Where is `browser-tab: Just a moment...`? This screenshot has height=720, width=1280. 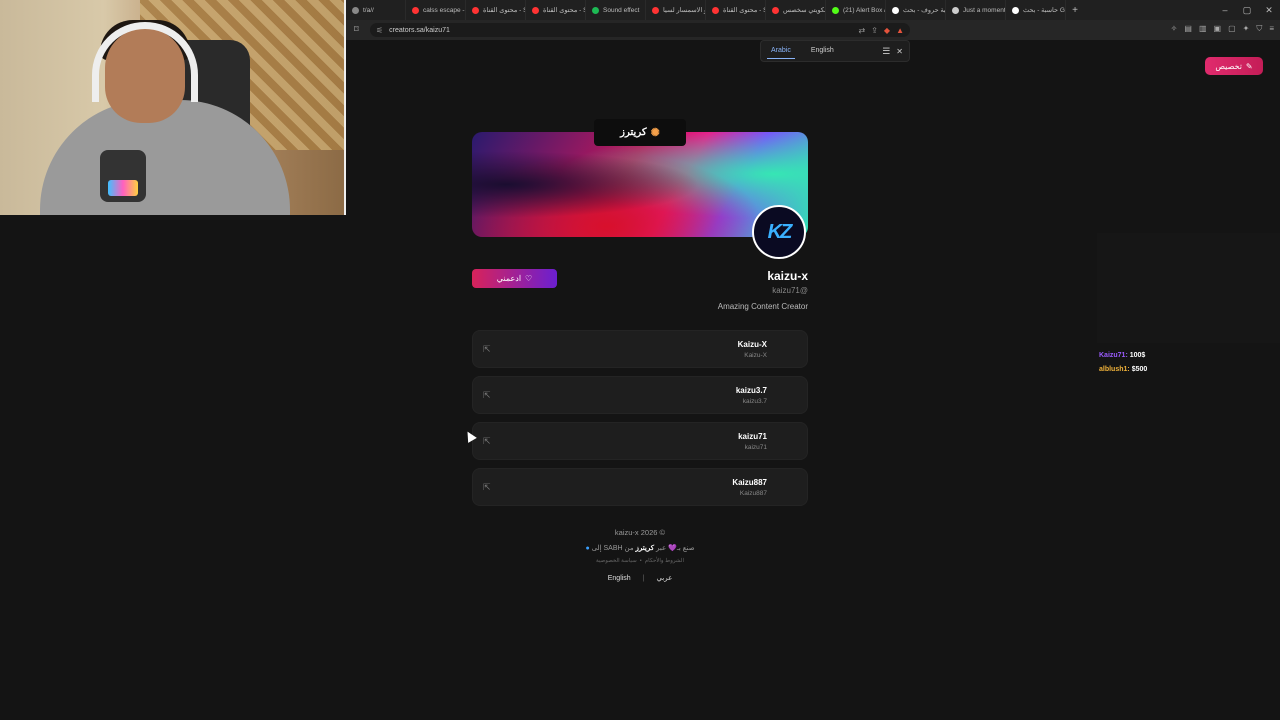 browser-tab: Just a moment... is located at coordinates (976, 10).